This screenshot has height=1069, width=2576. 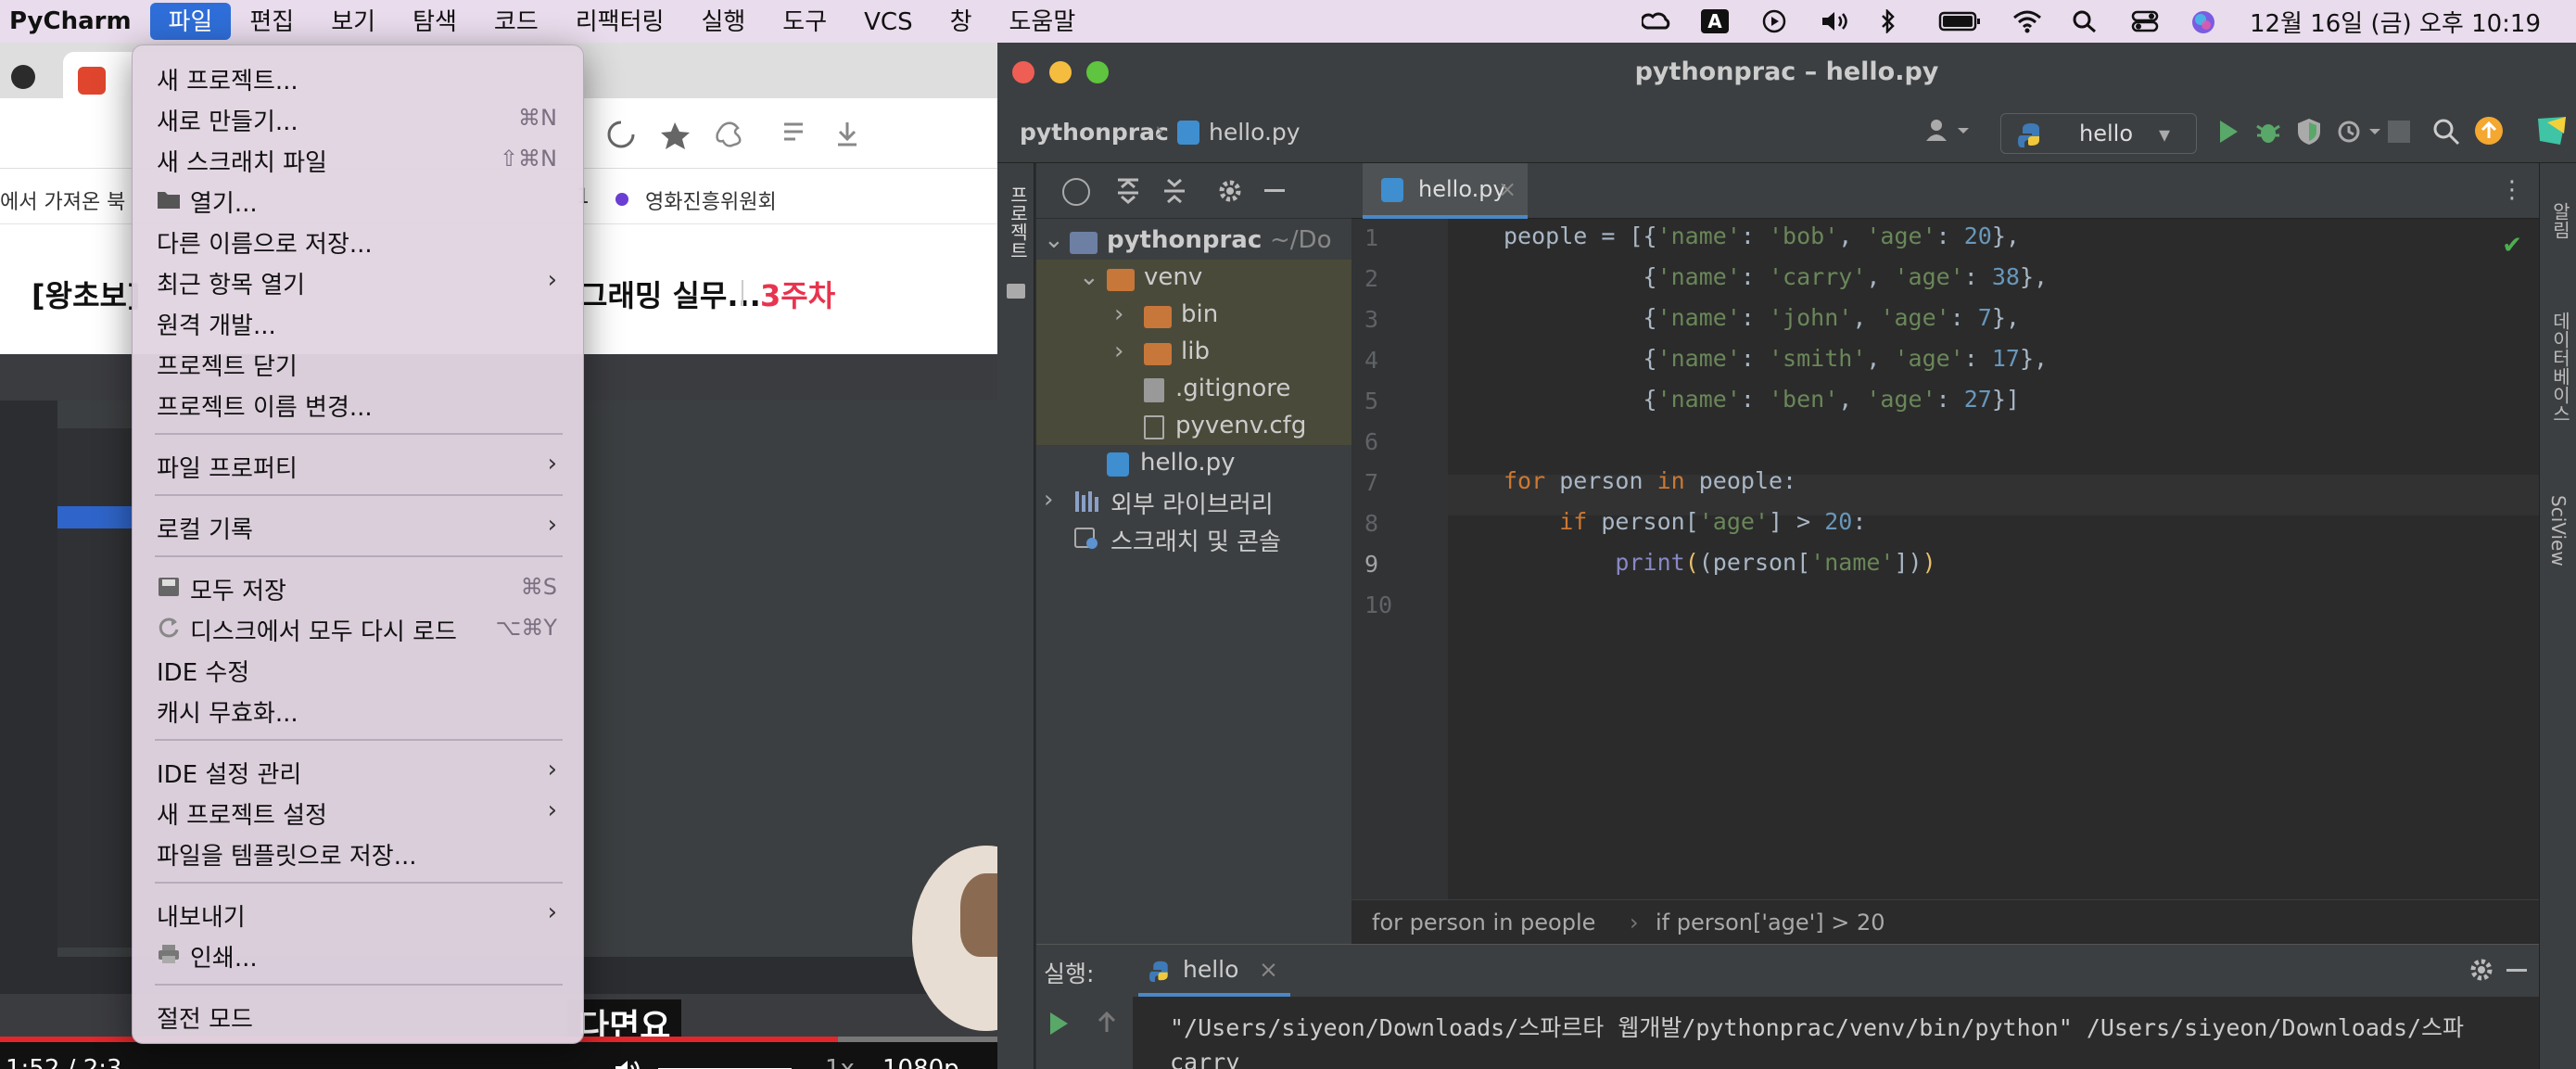 I want to click on tree-item-scratches: 스크래치 및 콘솔, so click(x=1193, y=537).